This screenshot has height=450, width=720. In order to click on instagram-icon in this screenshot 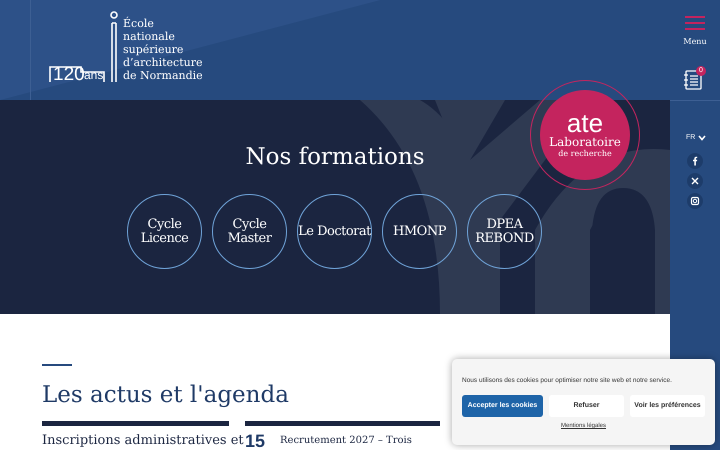, I will do `click(695, 201)`.